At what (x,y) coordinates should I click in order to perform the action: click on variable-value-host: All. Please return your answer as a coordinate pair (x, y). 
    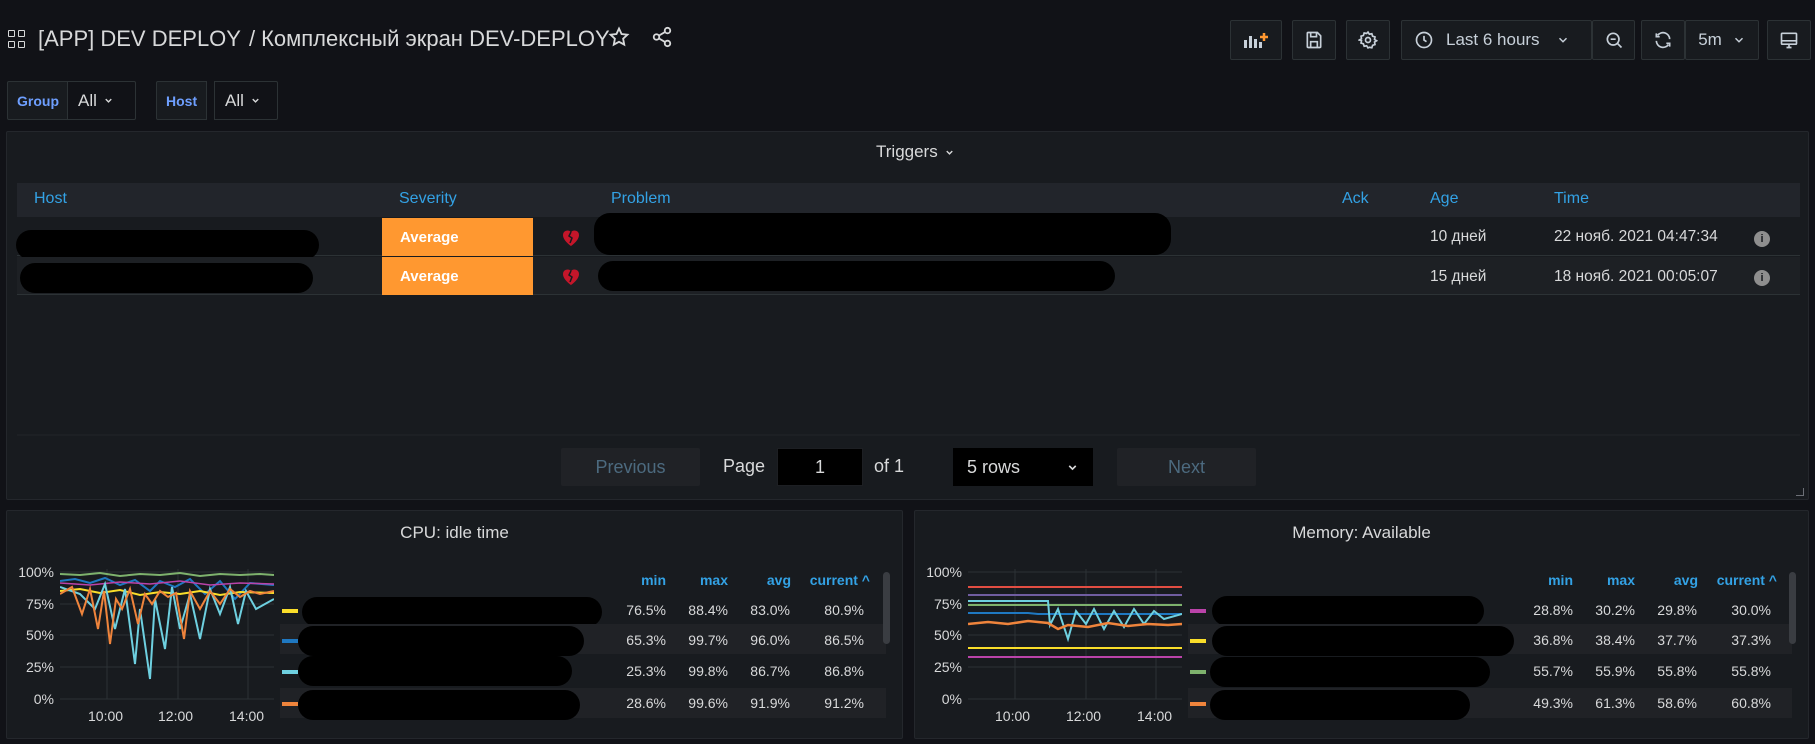
    Looking at the image, I should click on (234, 100).